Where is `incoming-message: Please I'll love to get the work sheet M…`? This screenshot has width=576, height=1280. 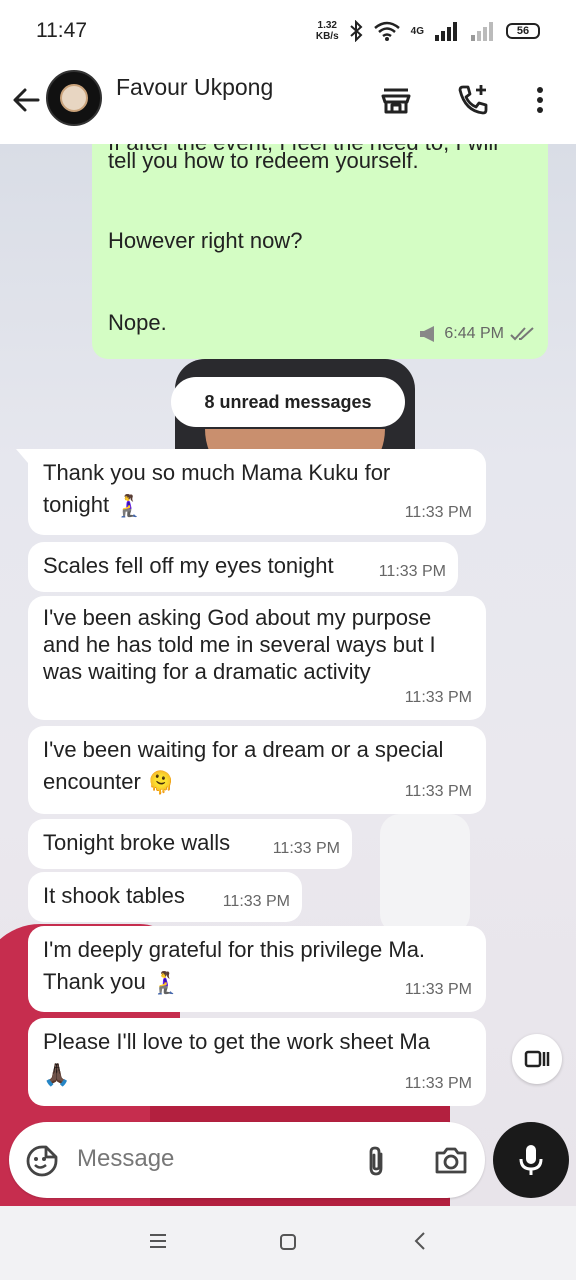 incoming-message: Please I'll love to get the work sheet M… is located at coordinates (257, 1062).